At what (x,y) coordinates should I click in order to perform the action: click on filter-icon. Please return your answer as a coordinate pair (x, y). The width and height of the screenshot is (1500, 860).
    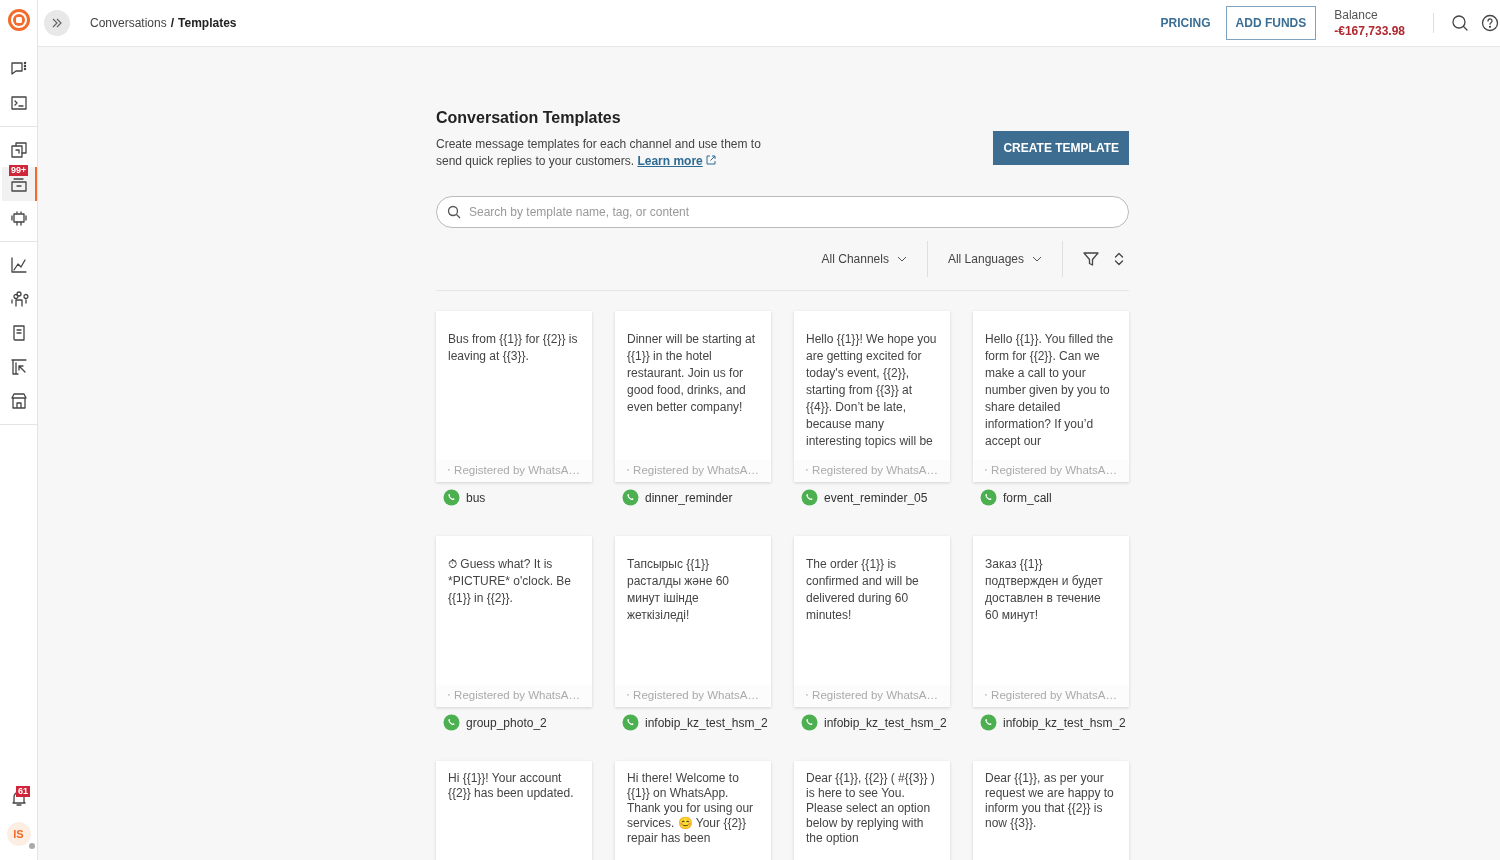
    Looking at the image, I should click on (1091, 259).